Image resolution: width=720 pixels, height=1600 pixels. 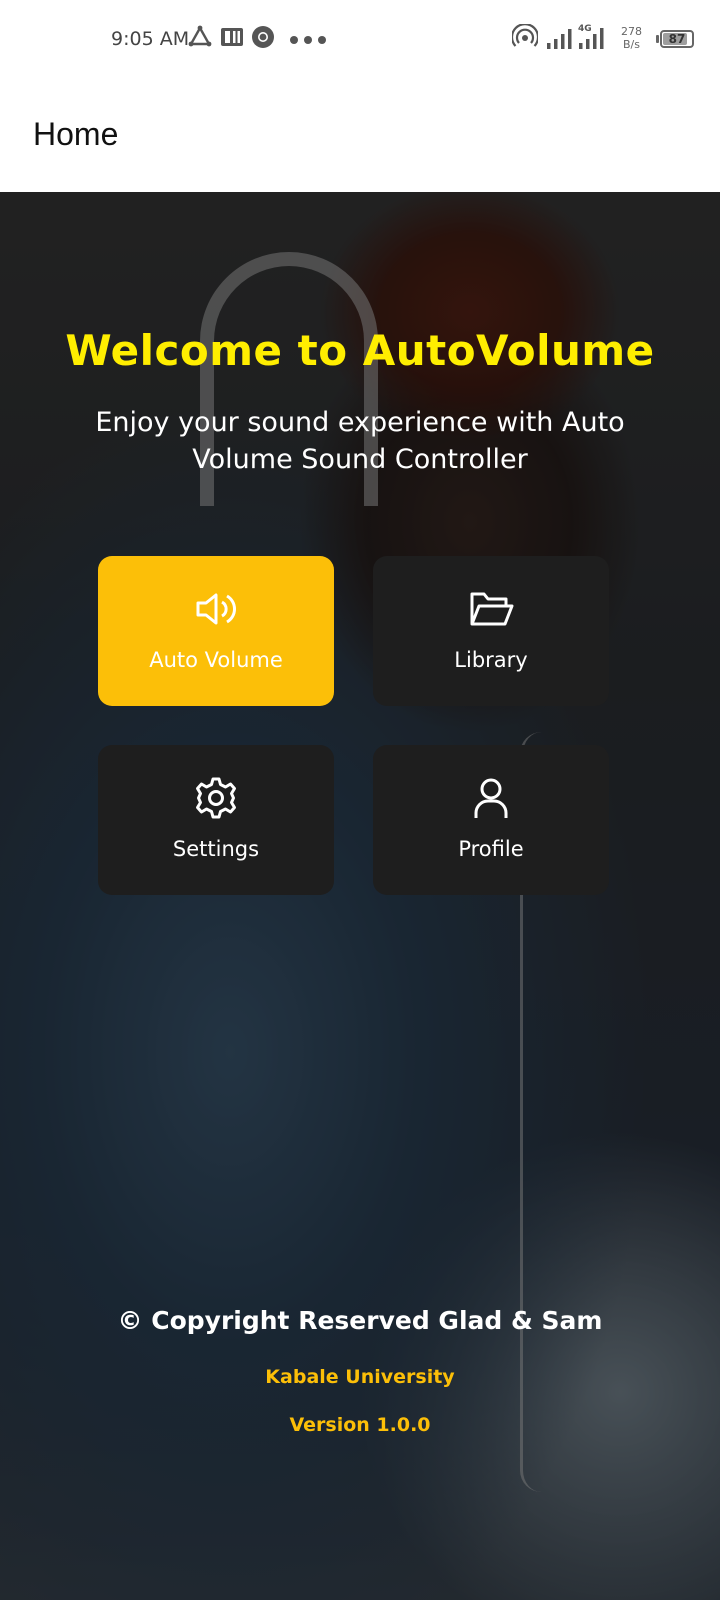 What do you see at coordinates (308, 40) in the screenshot?
I see `more-dots-icon` at bounding box center [308, 40].